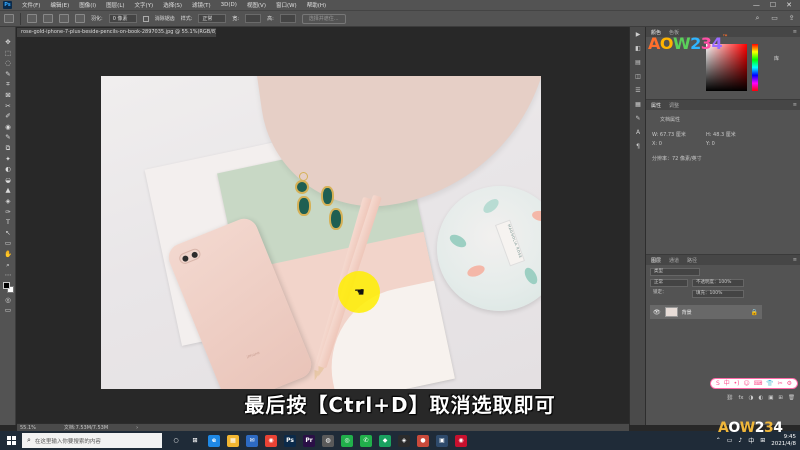 The height and width of the screenshot is (450, 800). Describe the element at coordinates (86, 427) in the screenshot. I see `document-info: 文档:7.53M/7.53M` at that location.